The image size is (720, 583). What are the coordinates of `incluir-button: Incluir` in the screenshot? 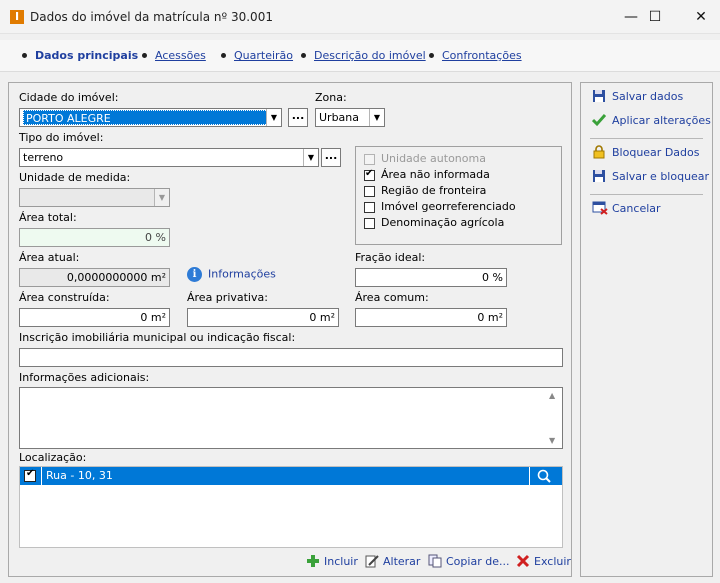 It's located at (332, 562).